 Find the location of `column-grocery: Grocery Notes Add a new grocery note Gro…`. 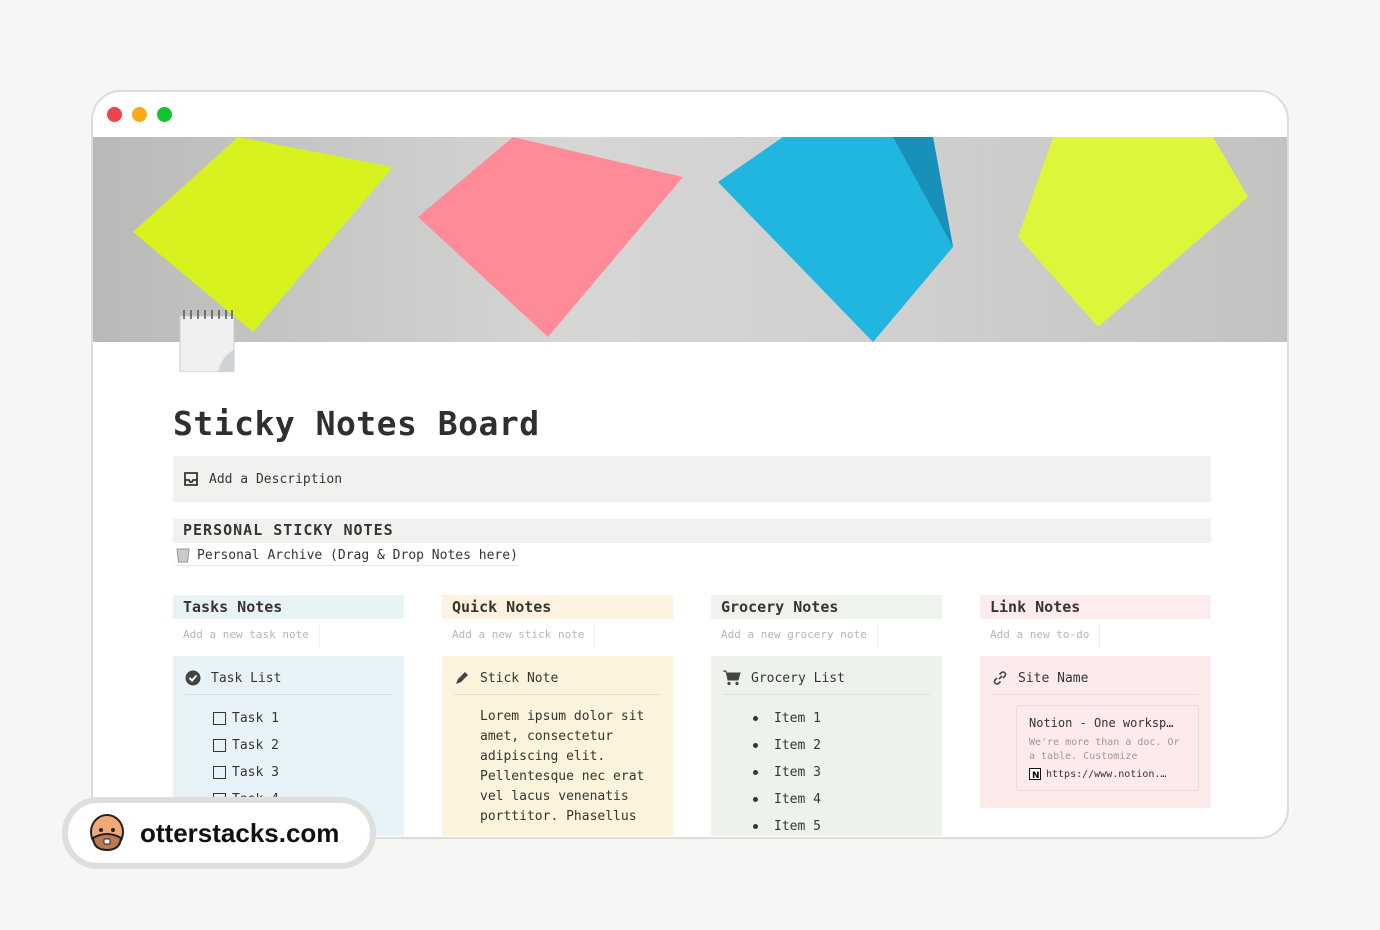

column-grocery: Grocery Notes Add a new grocery note Gro… is located at coordinates (826, 715).